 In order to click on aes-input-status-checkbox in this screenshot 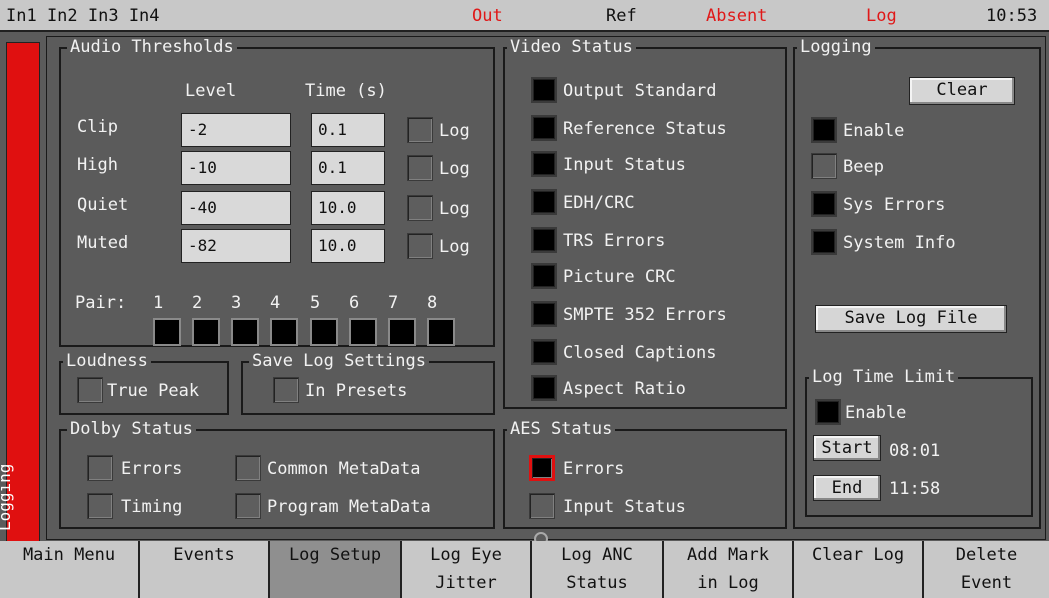, I will do `click(542, 506)`.